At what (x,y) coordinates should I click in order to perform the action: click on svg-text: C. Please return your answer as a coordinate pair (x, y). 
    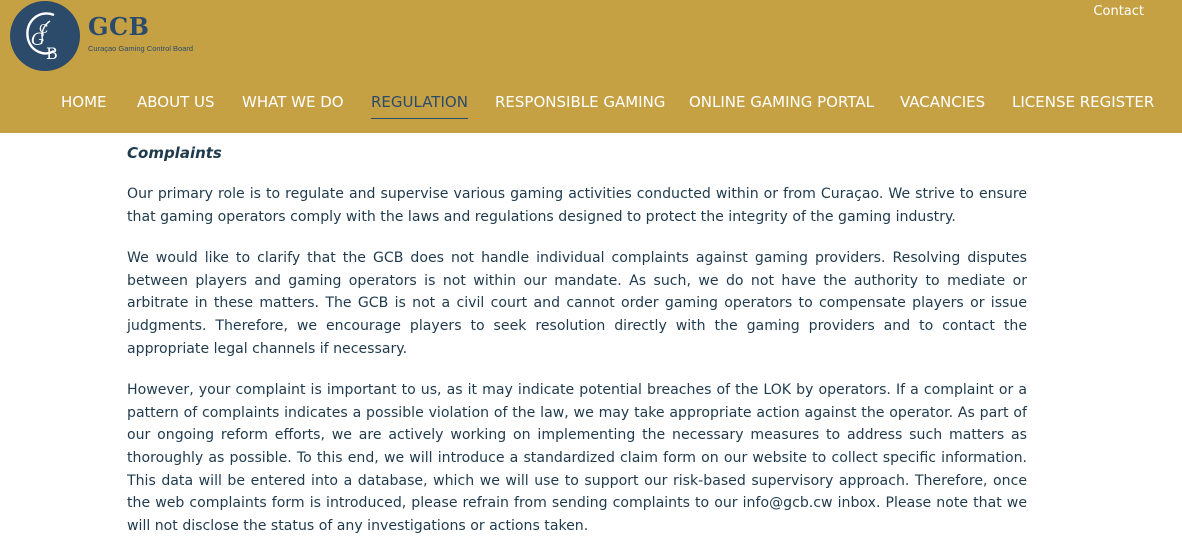
    Looking at the image, I should click on (43, 29).